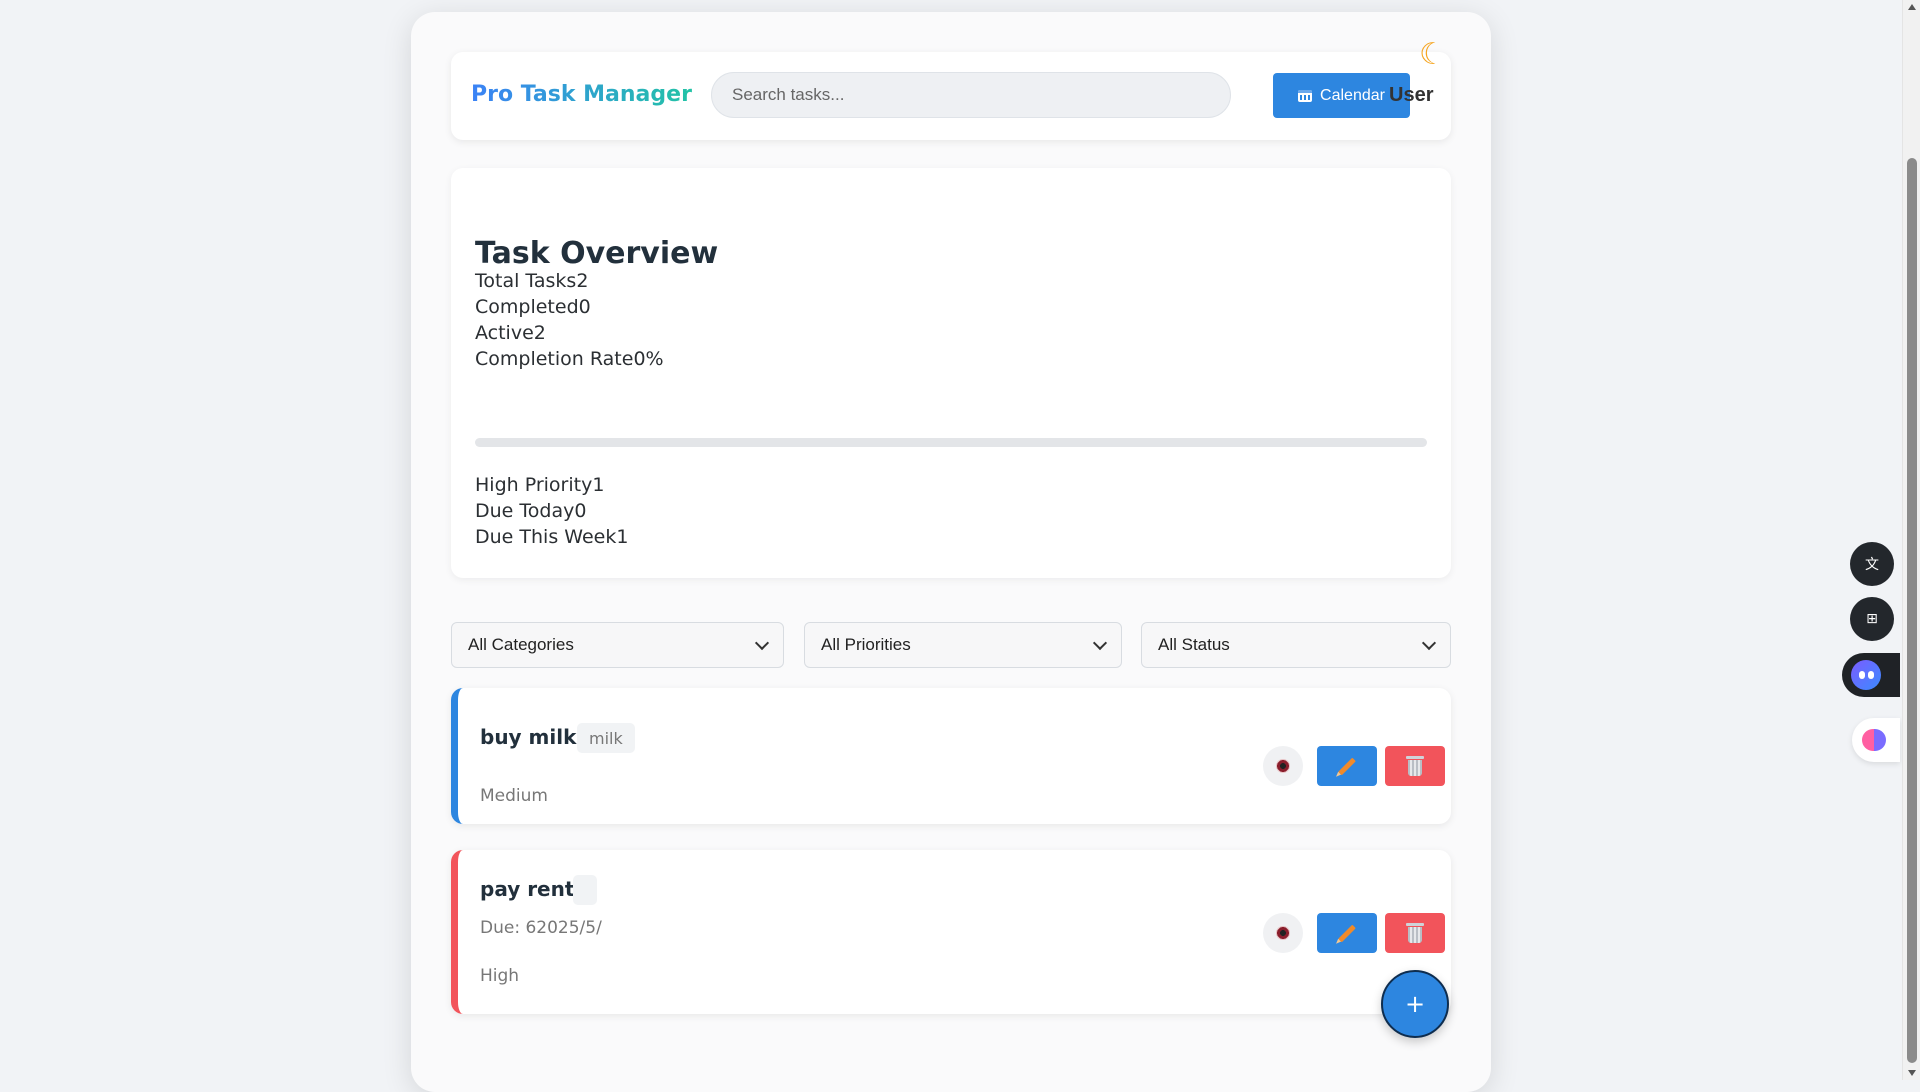 The height and width of the screenshot is (1092, 1920). I want to click on assistant-bot-button, so click(1871, 675).